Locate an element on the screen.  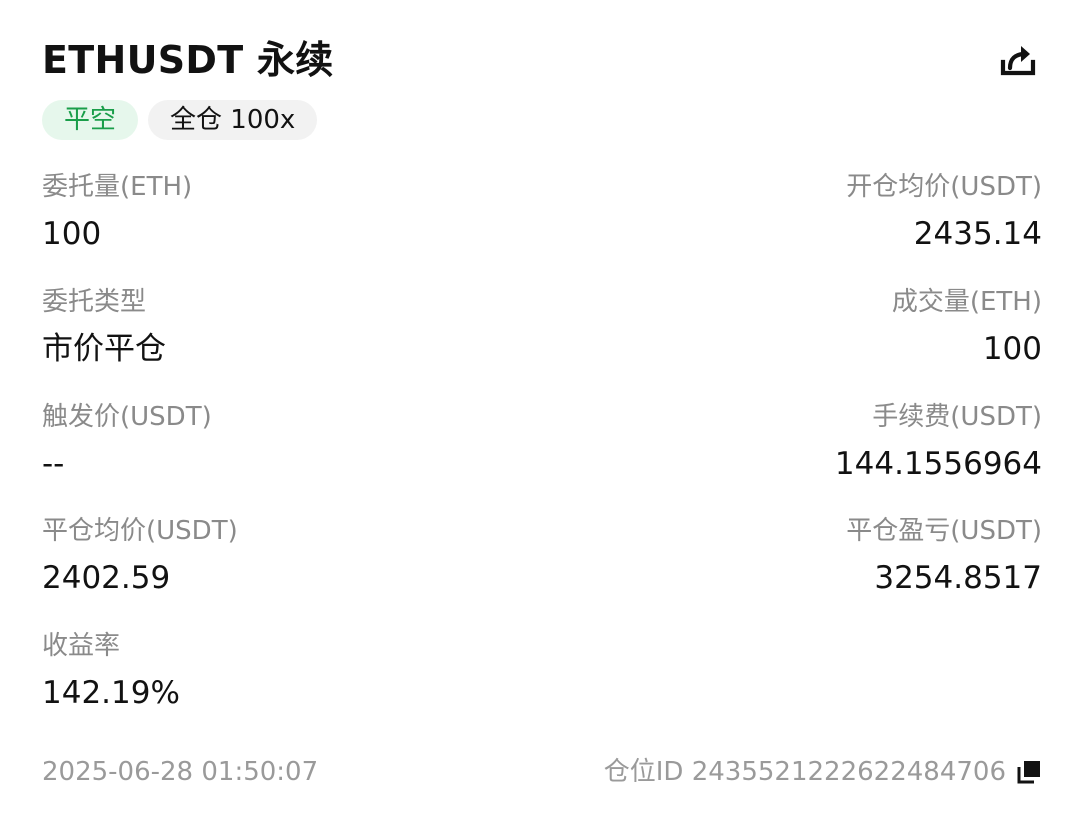
trigger-price-field: 触发价(USDT) -- is located at coordinates (127, 443).